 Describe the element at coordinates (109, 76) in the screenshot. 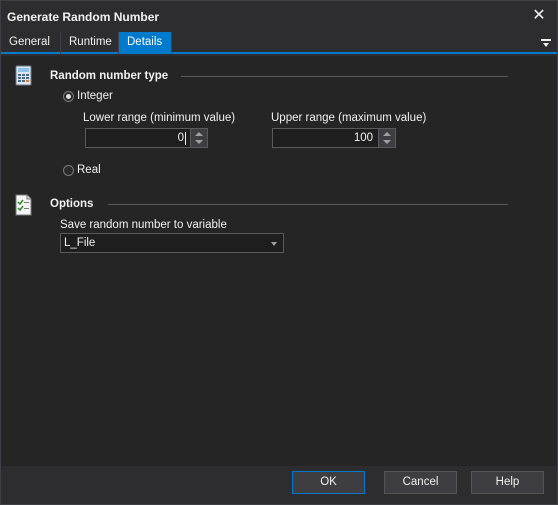

I see `random-type-heading: Random number type` at that location.